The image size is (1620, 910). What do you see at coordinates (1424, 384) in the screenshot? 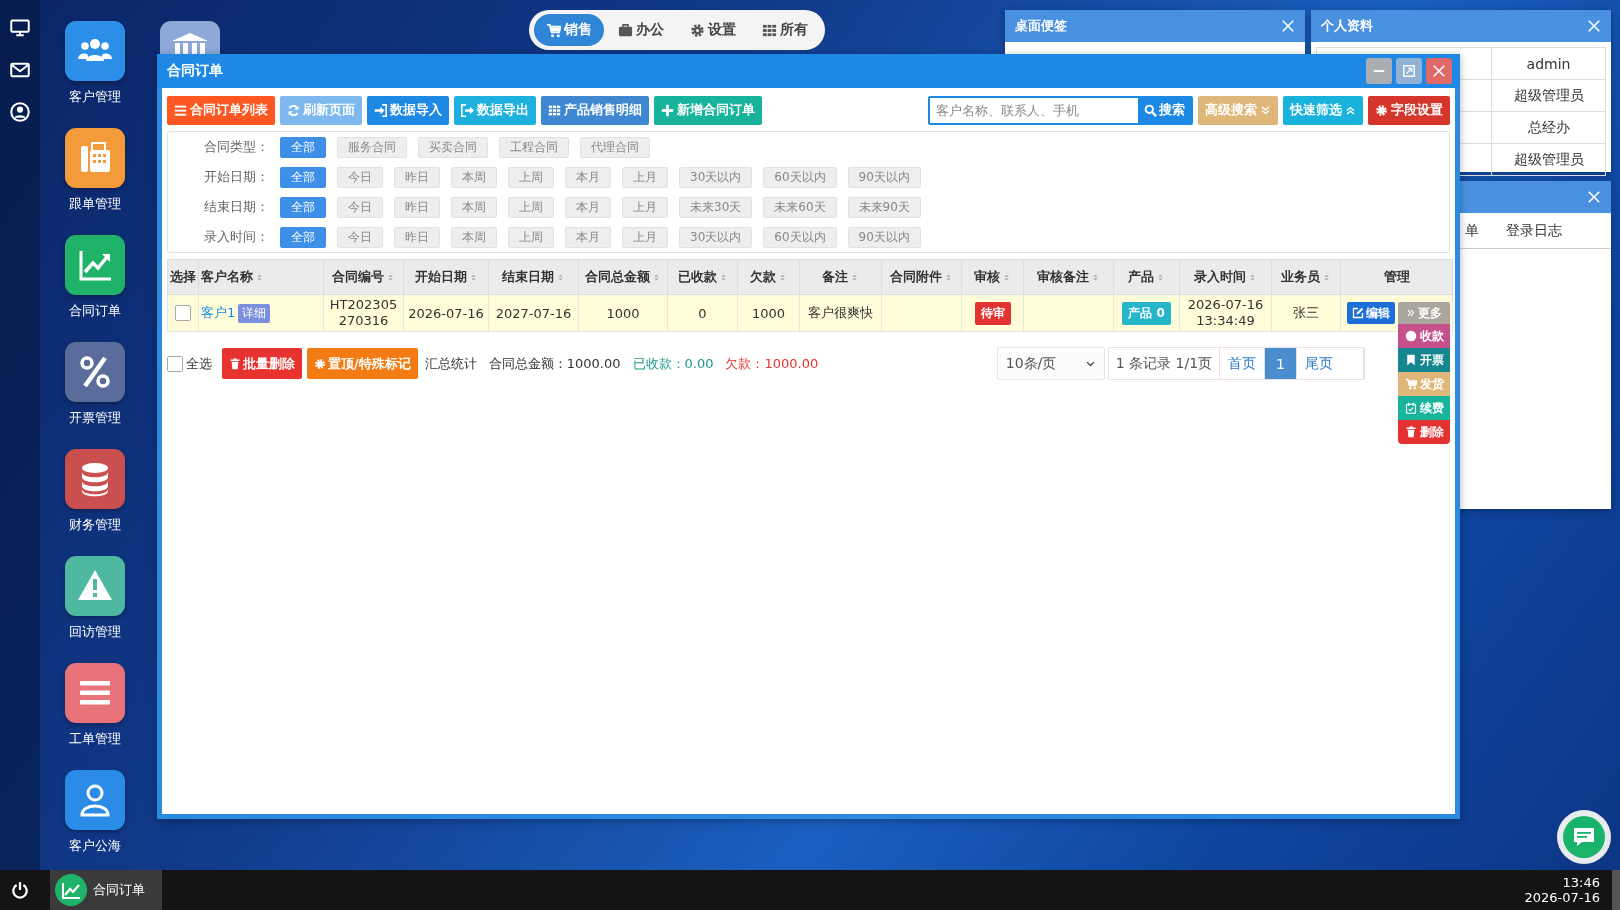
I see `menu-item: 发货` at bounding box center [1424, 384].